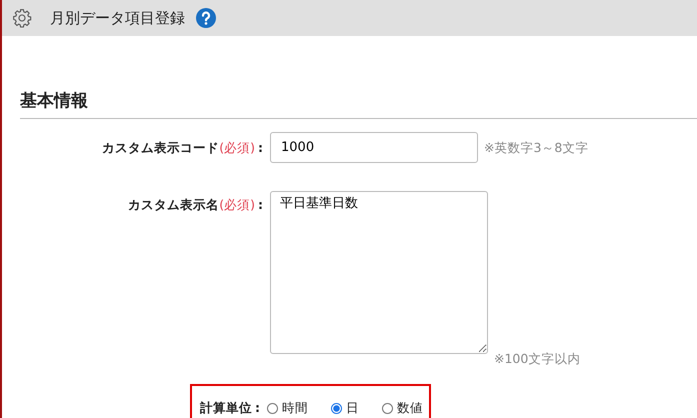 The height and width of the screenshot is (418, 697). Describe the element at coordinates (174, 205) in the screenshot. I see `field-label: カスタム表示名` at that location.